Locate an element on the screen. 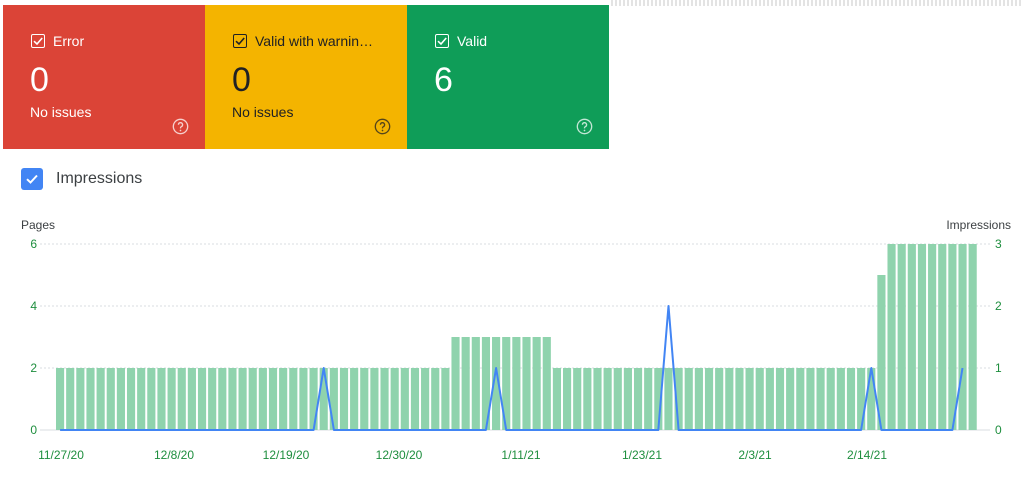 This screenshot has height=481, width=1021. warning-card-count: 0 is located at coordinates (241, 80).